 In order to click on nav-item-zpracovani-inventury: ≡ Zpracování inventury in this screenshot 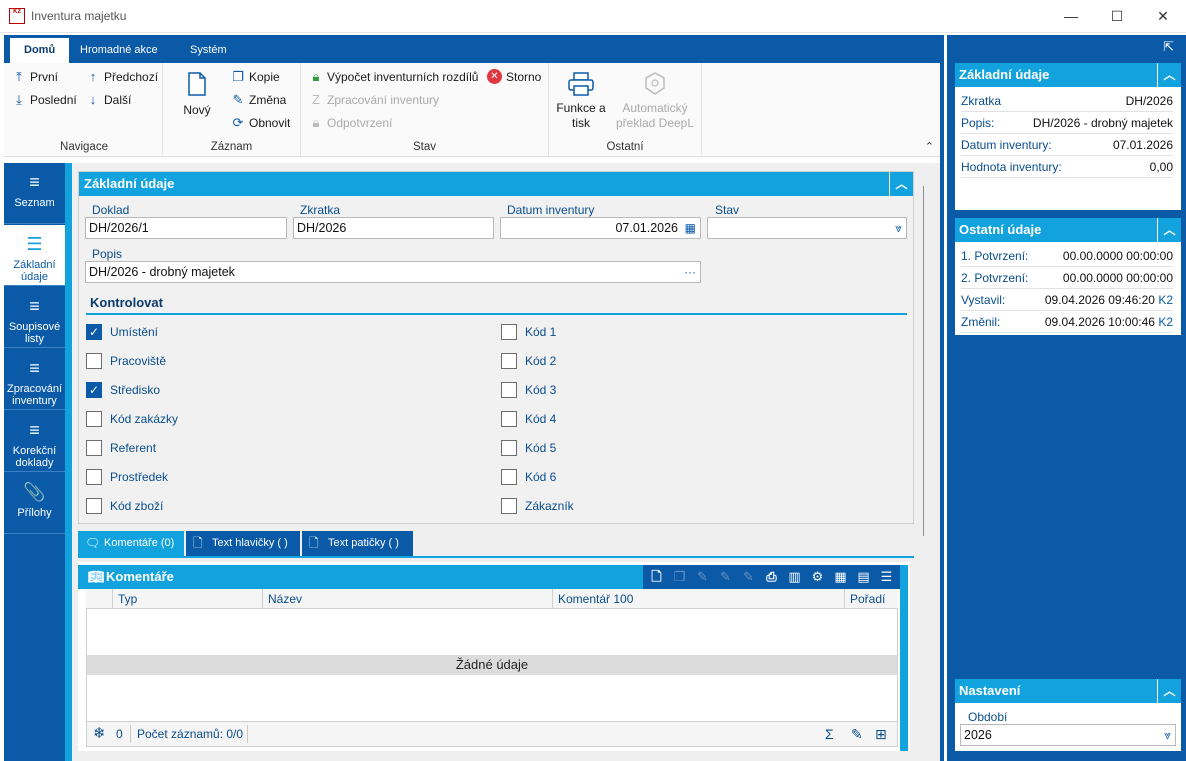, I will do `click(34, 379)`.